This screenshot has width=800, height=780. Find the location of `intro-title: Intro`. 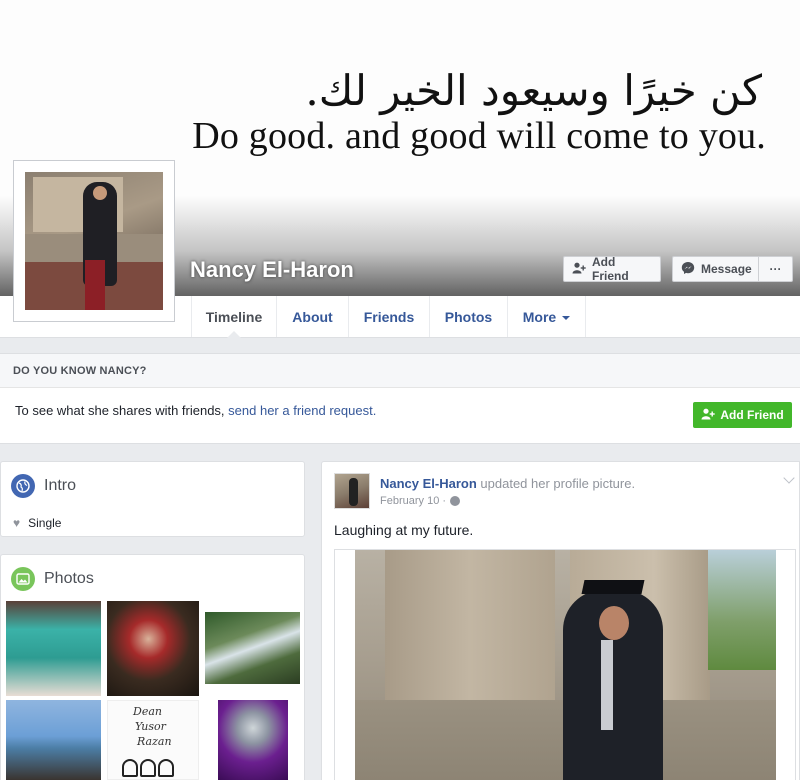

intro-title: Intro is located at coordinates (43, 486).